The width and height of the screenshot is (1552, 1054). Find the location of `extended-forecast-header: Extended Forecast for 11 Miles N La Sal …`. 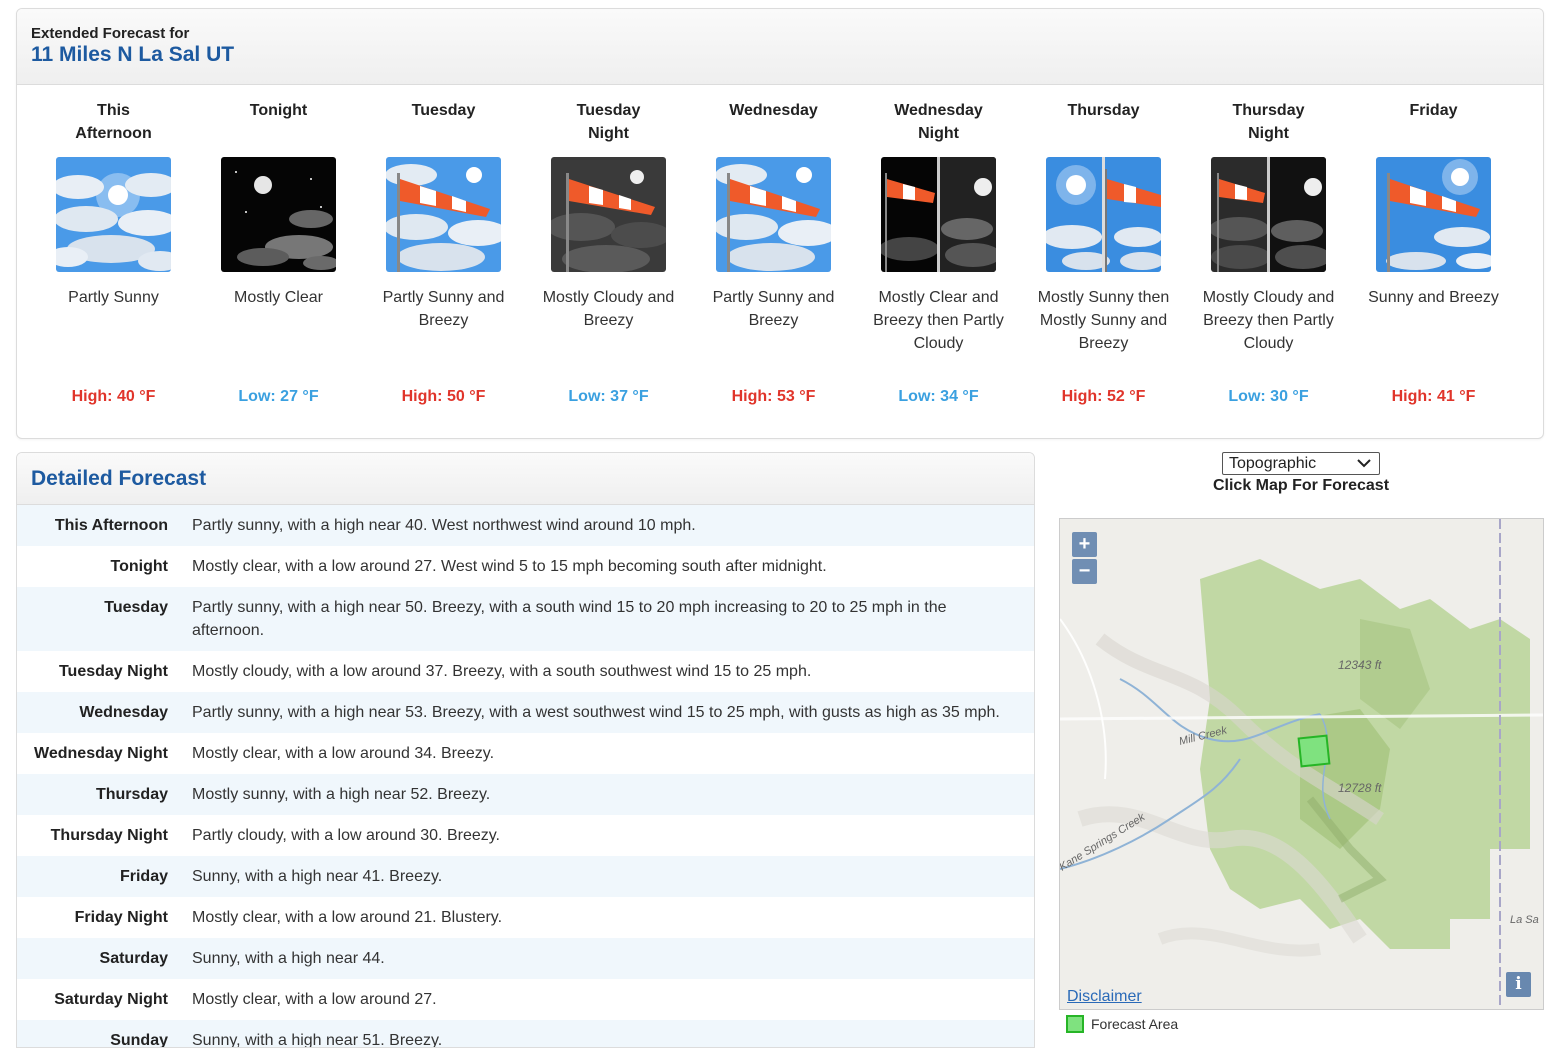

extended-forecast-header: Extended Forecast for 11 Miles N La Sal … is located at coordinates (780, 47).